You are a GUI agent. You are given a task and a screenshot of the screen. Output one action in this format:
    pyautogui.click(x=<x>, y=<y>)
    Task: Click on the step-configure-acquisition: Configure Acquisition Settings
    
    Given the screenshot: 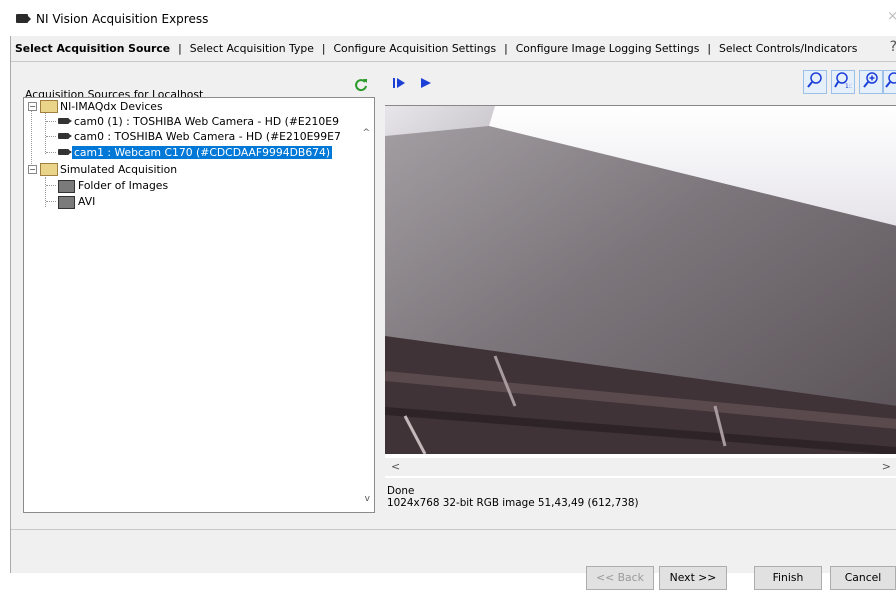 What is the action you would take?
    pyautogui.click(x=415, y=48)
    